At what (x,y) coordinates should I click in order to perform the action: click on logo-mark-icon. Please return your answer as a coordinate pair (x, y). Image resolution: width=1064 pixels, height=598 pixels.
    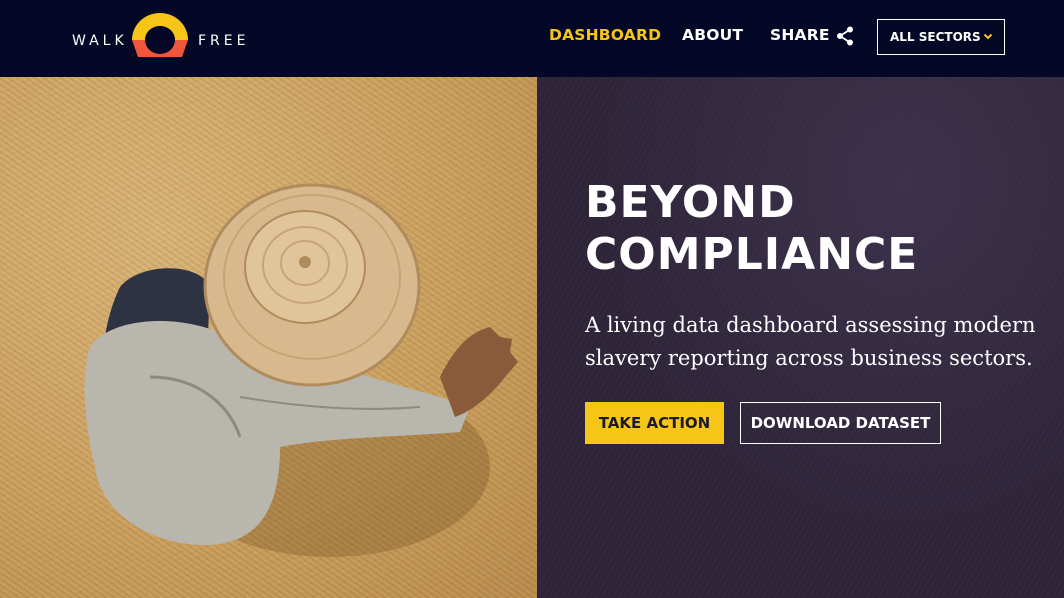
    Looking at the image, I should click on (160, 35).